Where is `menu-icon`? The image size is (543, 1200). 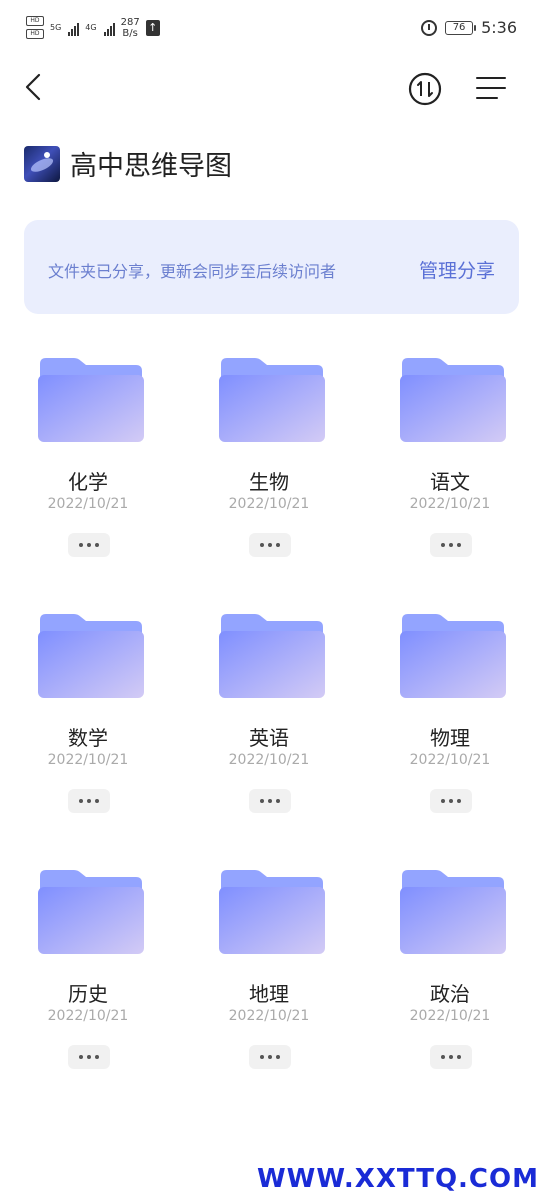
menu-icon is located at coordinates (491, 88).